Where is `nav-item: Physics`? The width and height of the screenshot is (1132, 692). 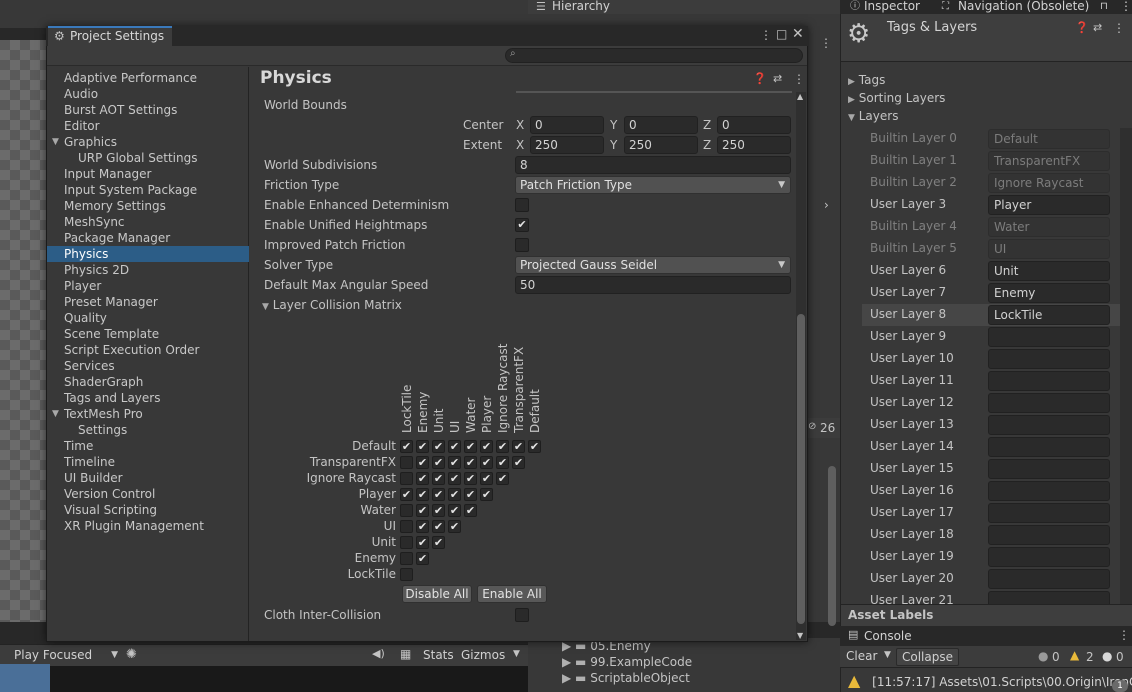 nav-item: Physics is located at coordinates (148, 254).